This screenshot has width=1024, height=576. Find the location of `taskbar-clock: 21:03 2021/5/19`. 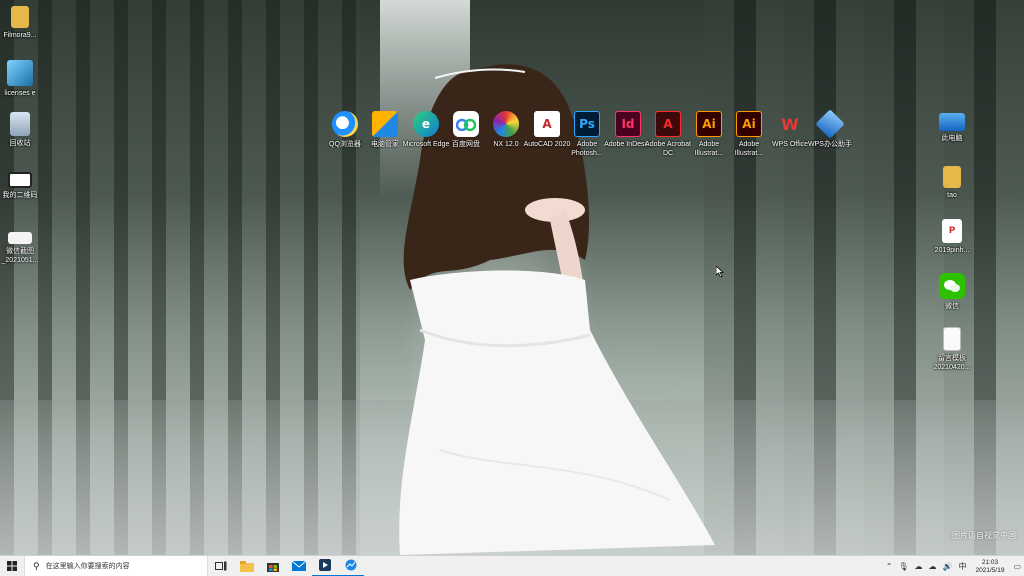

taskbar-clock: 21:03 2021/5/19 is located at coordinates (990, 567).